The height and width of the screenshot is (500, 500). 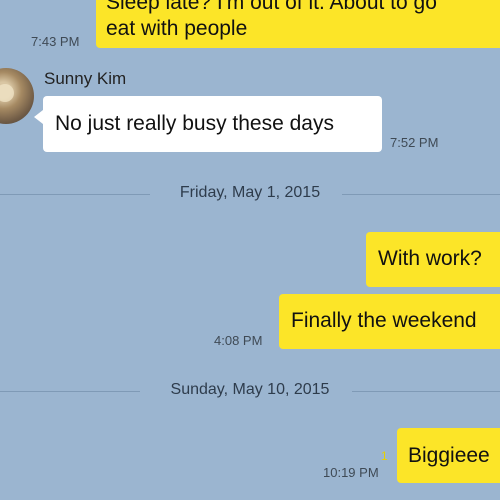 I want to click on date-divider-label: Sunday, May 10, 2015, so click(x=250, y=389).